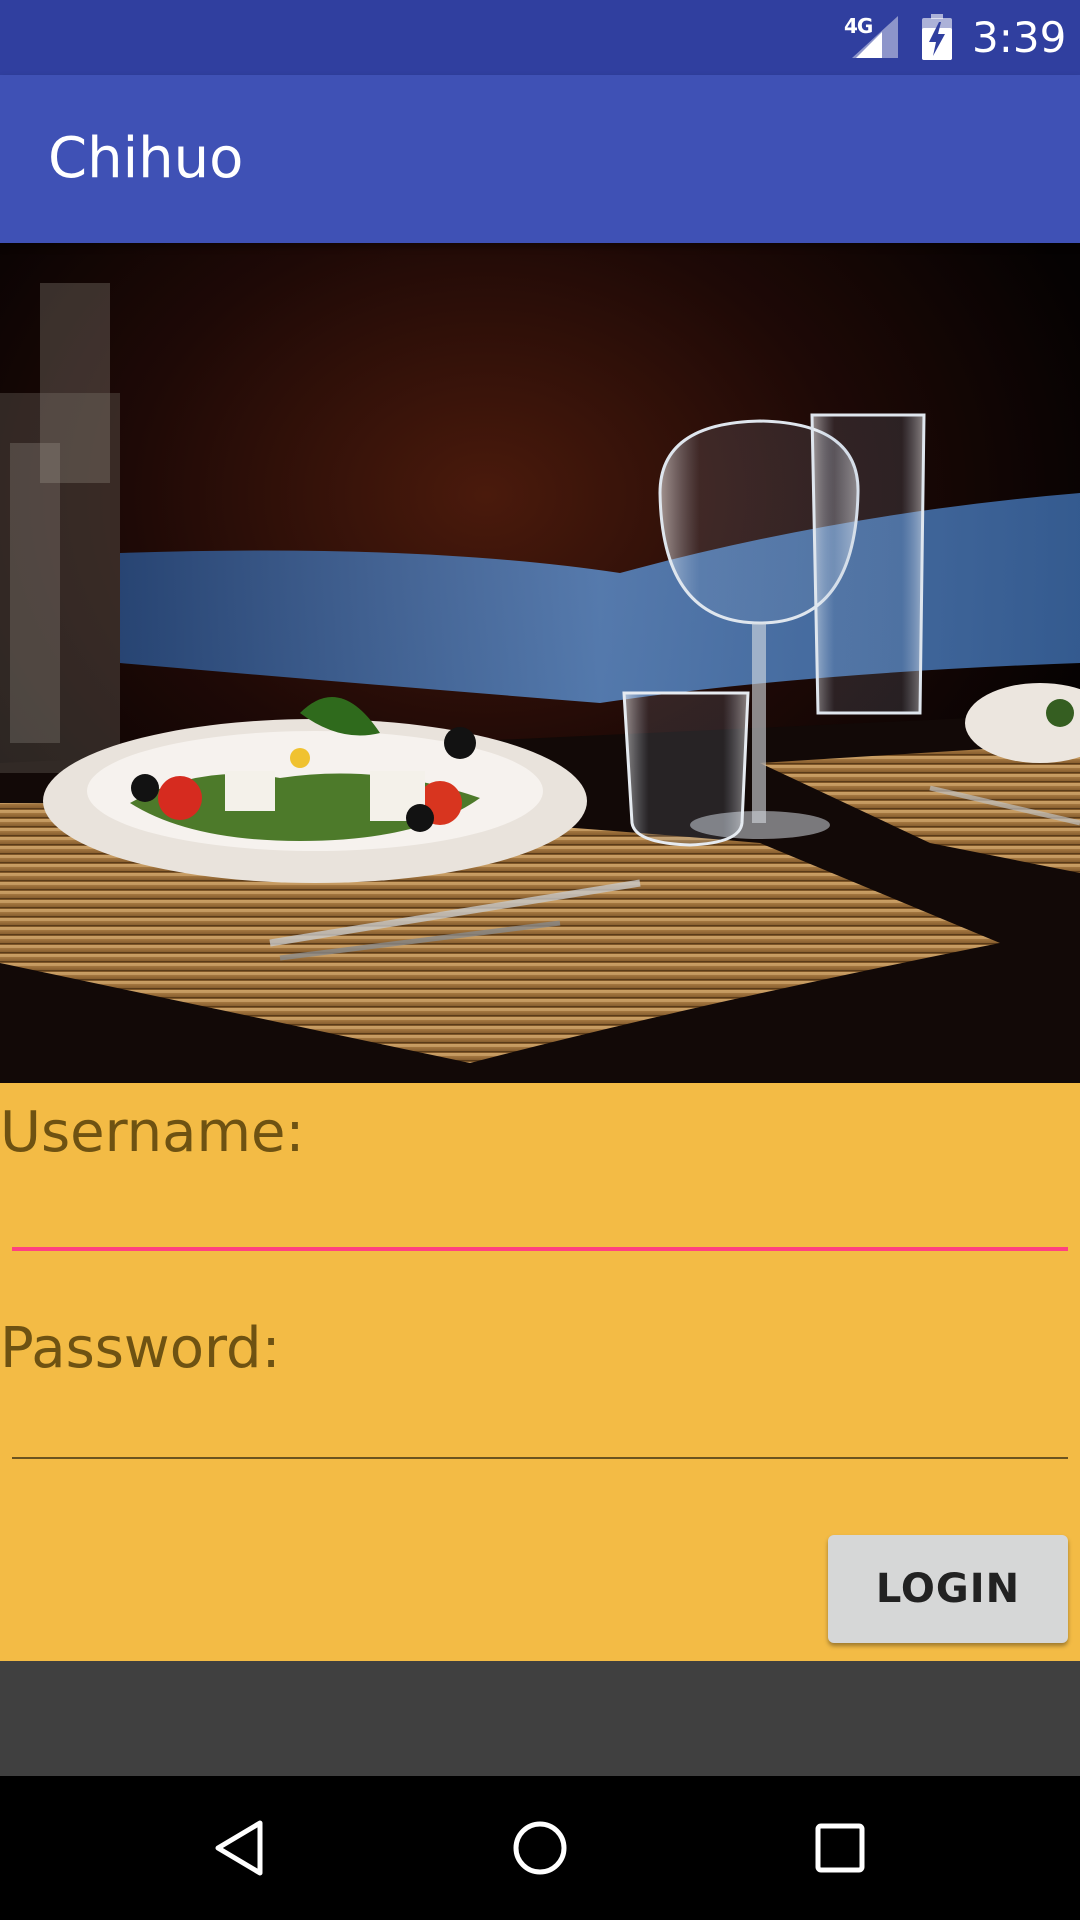 Image resolution: width=1080 pixels, height=1920 pixels. Describe the element at coordinates (1019, 37) in the screenshot. I see `clock: 3:39` at that location.